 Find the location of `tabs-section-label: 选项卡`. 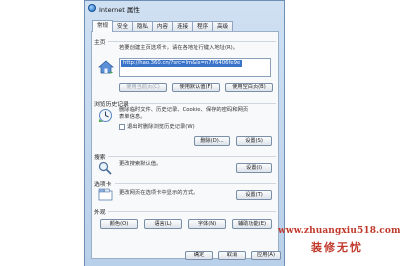

tabs-section-label: 选项卡 is located at coordinates (103, 185).